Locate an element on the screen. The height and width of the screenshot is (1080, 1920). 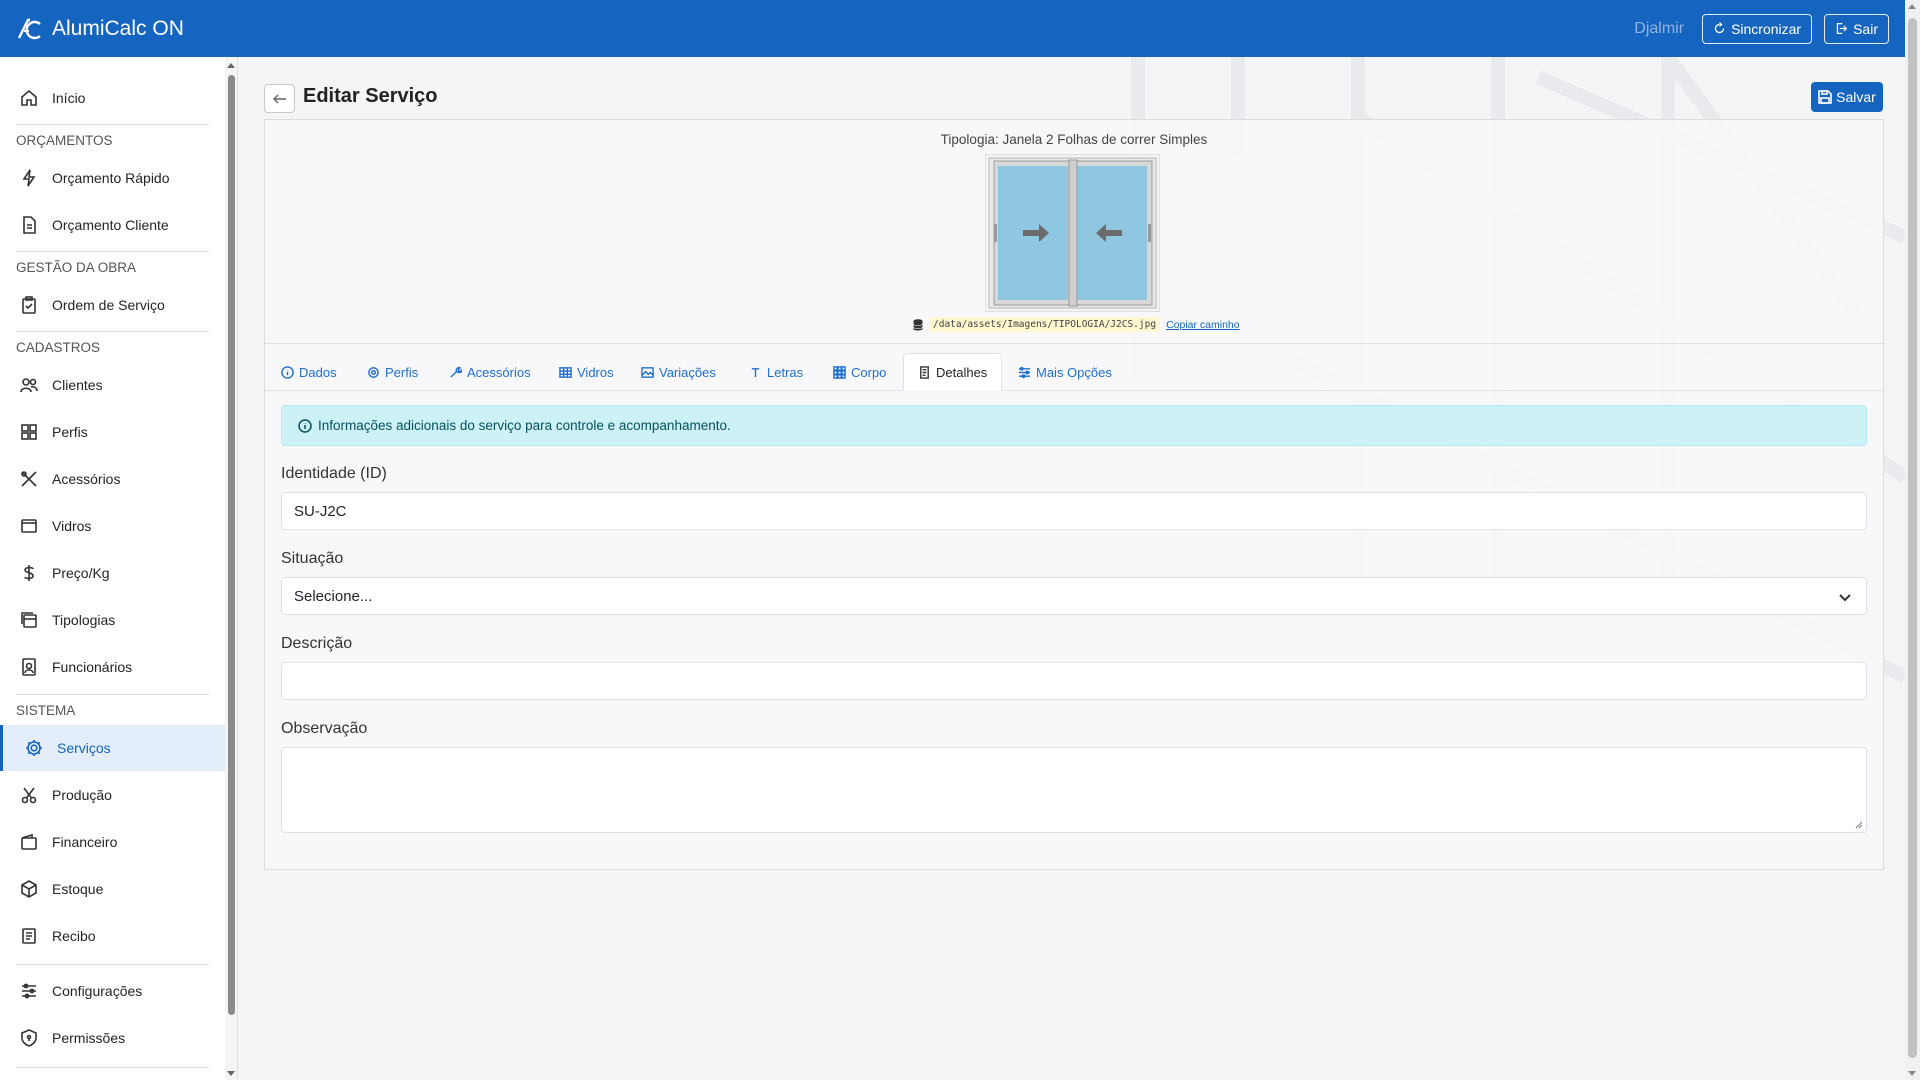
tab-perfis: Perfis is located at coordinates (392, 372).